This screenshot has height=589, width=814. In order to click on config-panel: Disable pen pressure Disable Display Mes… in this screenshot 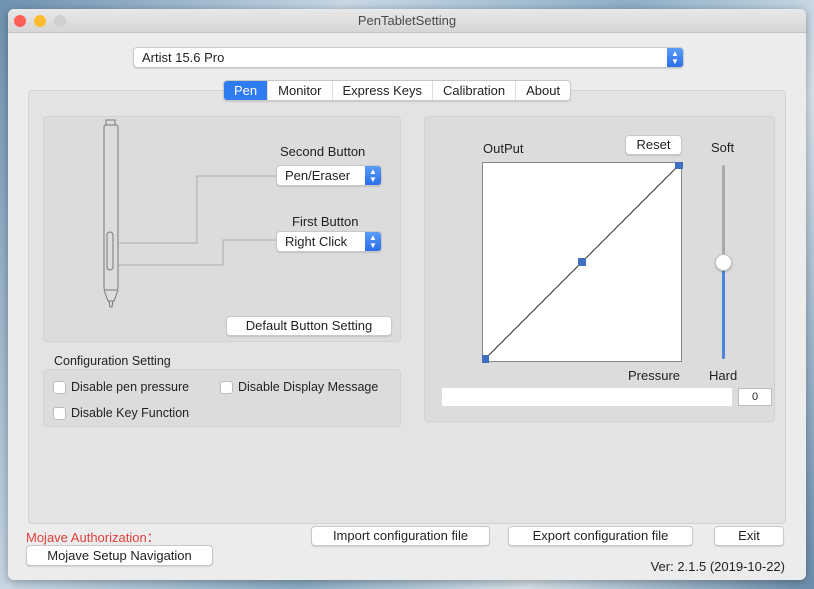, I will do `click(222, 398)`.